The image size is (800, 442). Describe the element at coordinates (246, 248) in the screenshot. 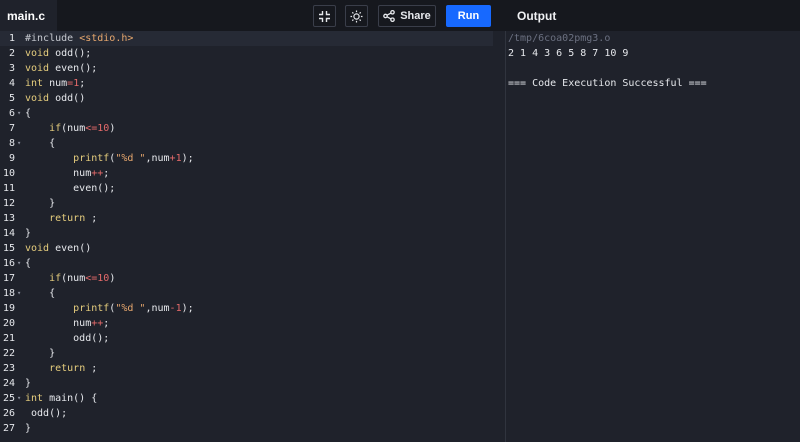

I see `code-line: 15 void even()` at that location.